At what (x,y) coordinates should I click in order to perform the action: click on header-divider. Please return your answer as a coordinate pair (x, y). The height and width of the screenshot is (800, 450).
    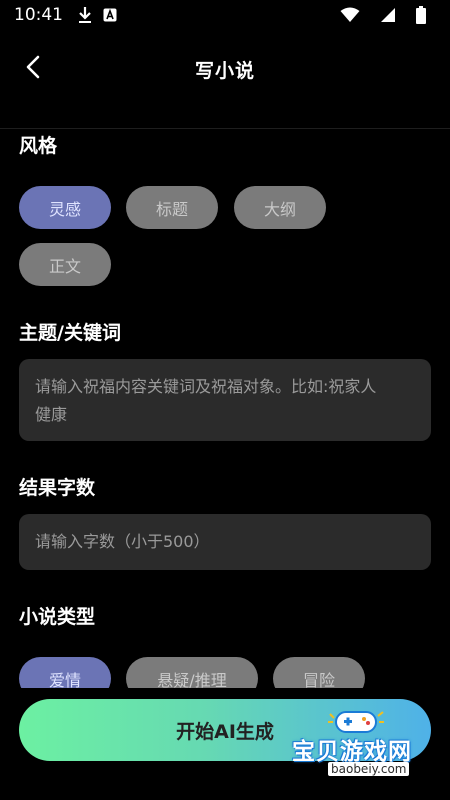
    Looking at the image, I should click on (225, 128).